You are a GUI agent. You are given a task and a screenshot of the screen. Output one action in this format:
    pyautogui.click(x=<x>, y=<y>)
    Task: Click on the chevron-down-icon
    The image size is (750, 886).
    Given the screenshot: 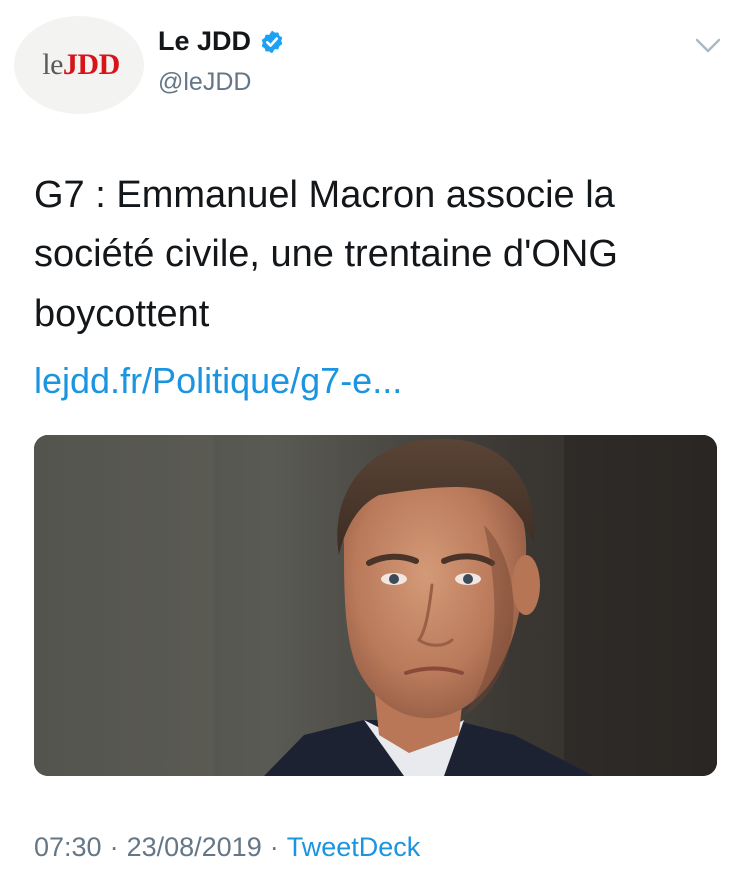 What is the action you would take?
    pyautogui.click(x=708, y=46)
    